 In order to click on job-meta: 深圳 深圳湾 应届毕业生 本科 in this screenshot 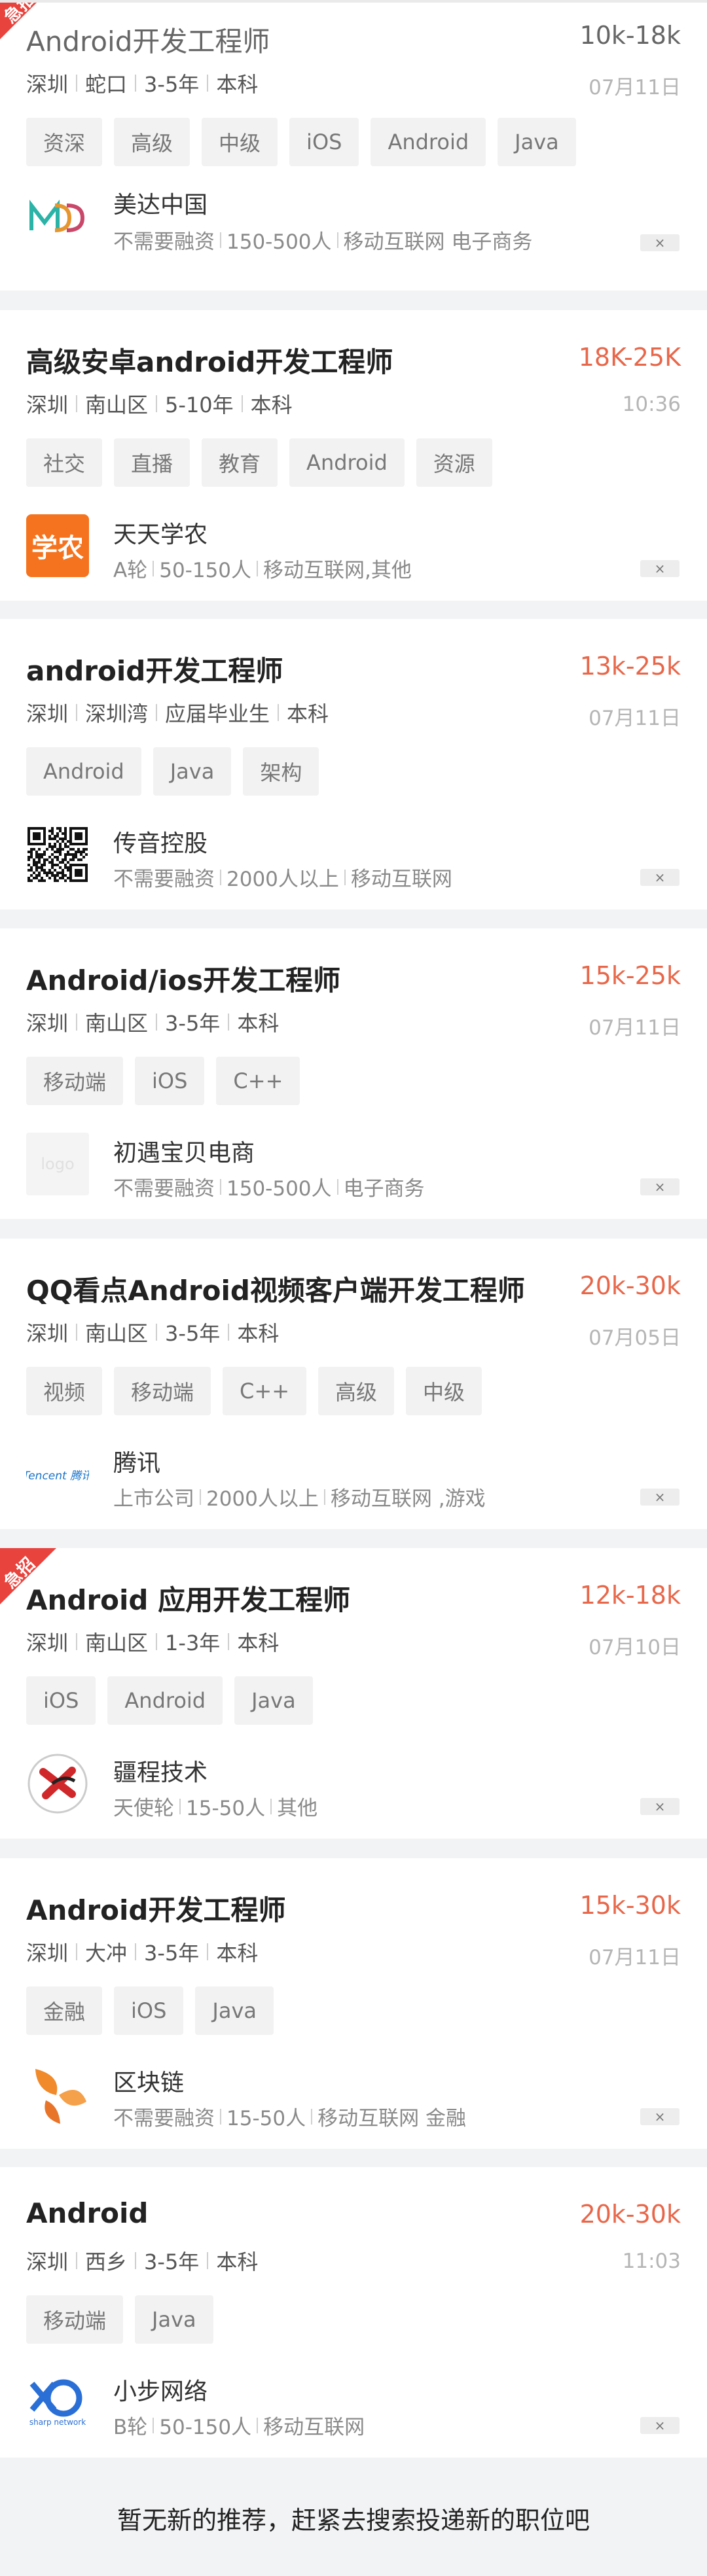, I will do `click(177, 712)`.